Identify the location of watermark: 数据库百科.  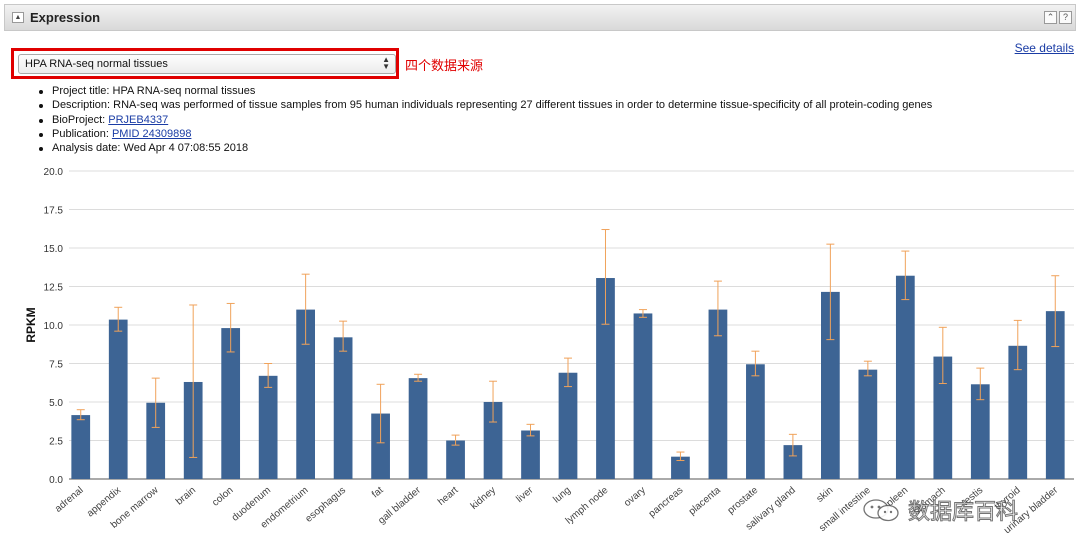
(957, 510).